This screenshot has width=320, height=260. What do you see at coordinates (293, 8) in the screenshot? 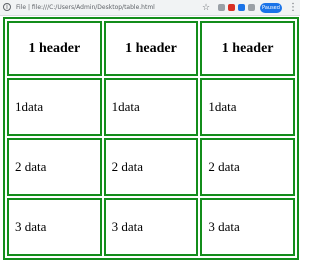
I see `menu-icon: ⋮` at bounding box center [293, 8].